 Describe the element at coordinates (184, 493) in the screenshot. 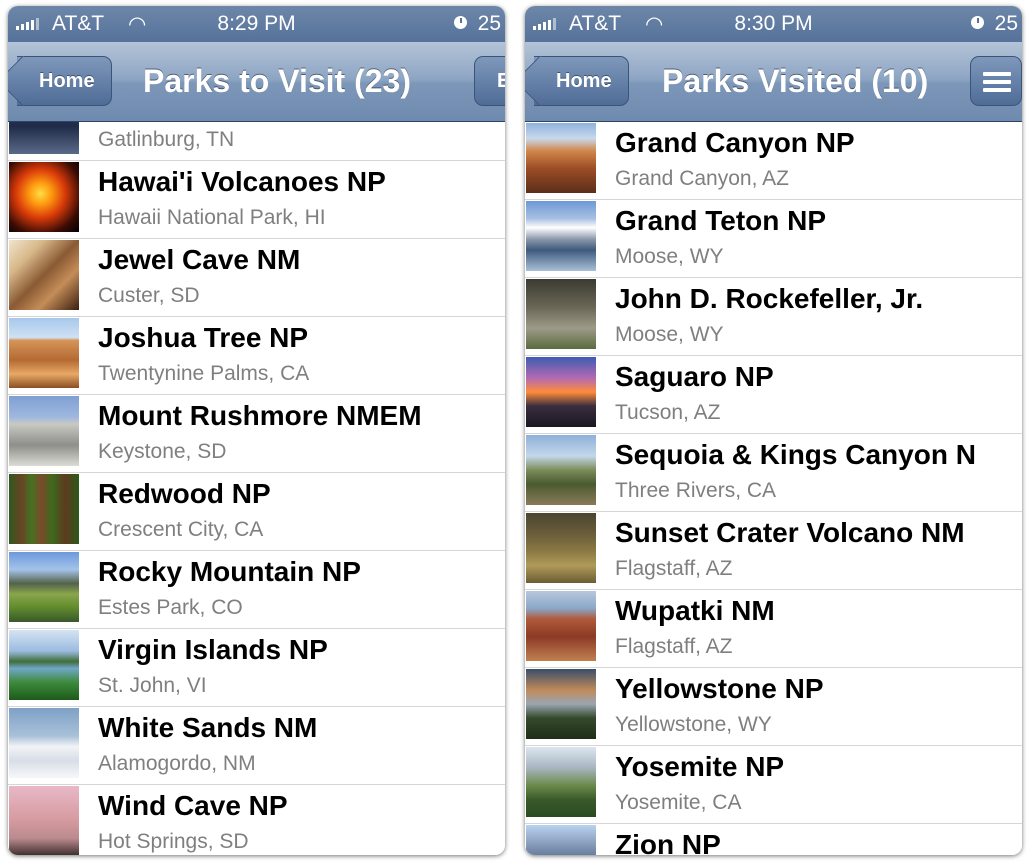

I see `park-name: Redwood NP` at that location.